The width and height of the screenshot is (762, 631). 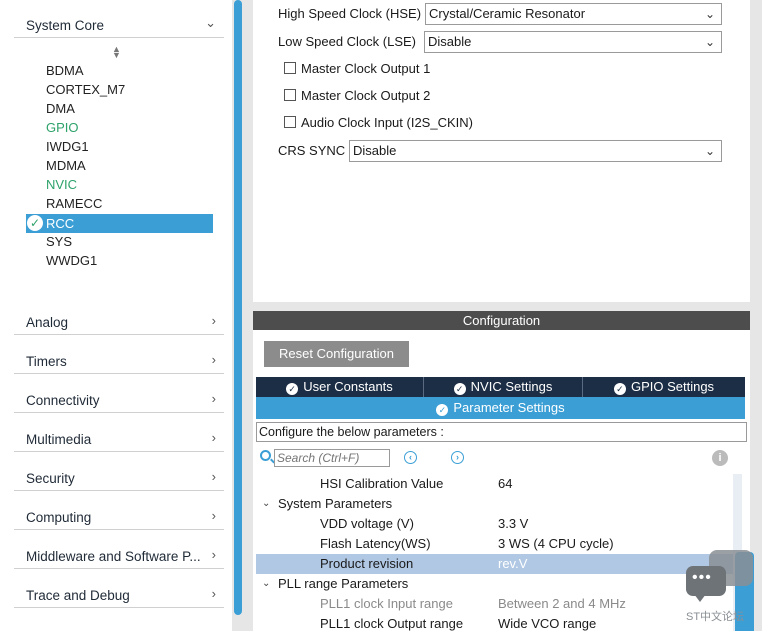 I want to click on watermark-text: ST中文论坛, so click(x=715, y=617).